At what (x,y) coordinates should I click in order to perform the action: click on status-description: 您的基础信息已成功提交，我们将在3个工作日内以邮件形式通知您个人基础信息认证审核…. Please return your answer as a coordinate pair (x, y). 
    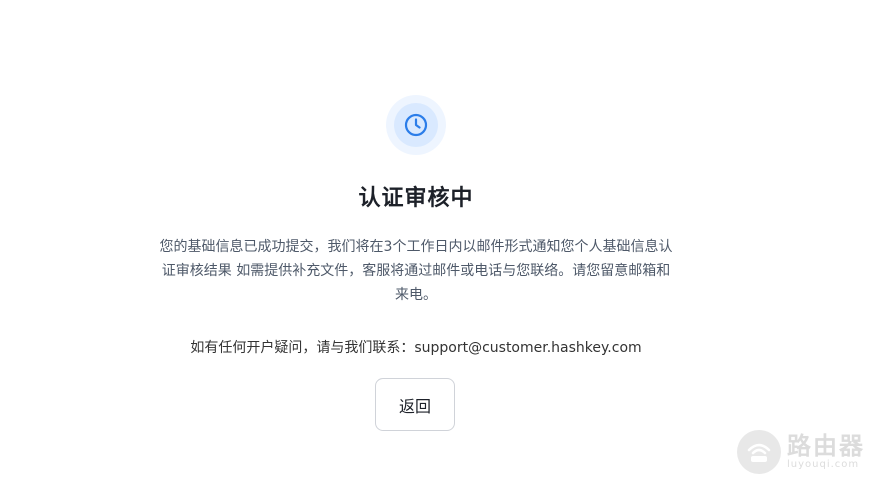
    Looking at the image, I should click on (416, 271).